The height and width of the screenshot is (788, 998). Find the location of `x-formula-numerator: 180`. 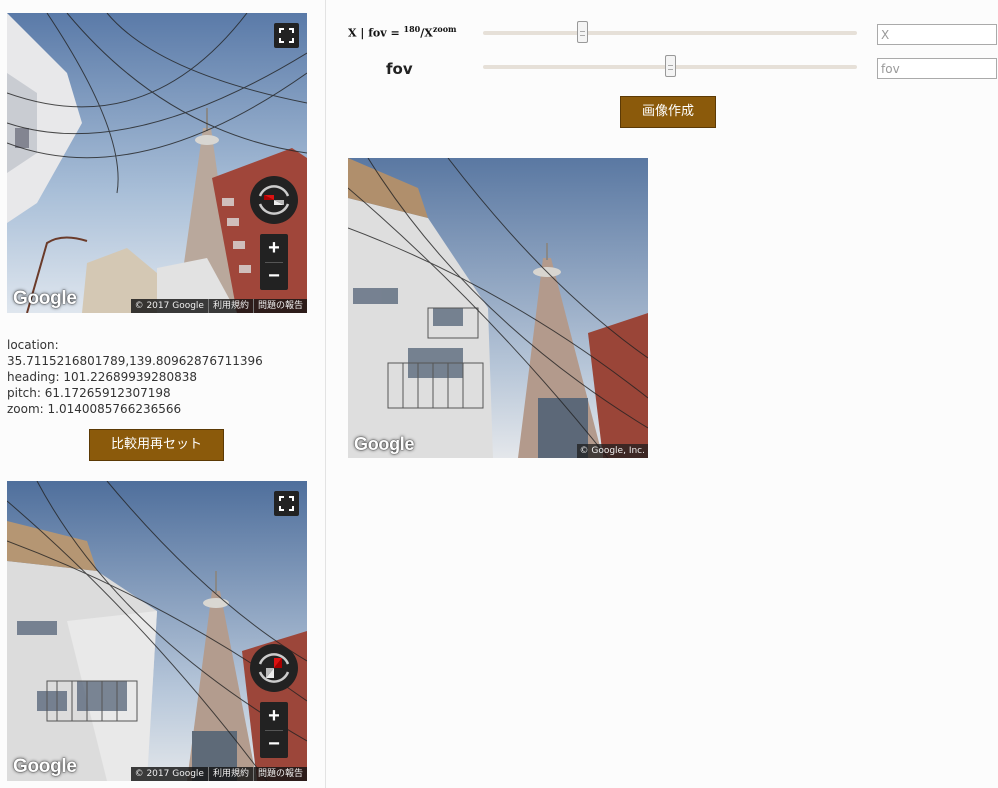

x-formula-numerator: 180 is located at coordinates (412, 29).